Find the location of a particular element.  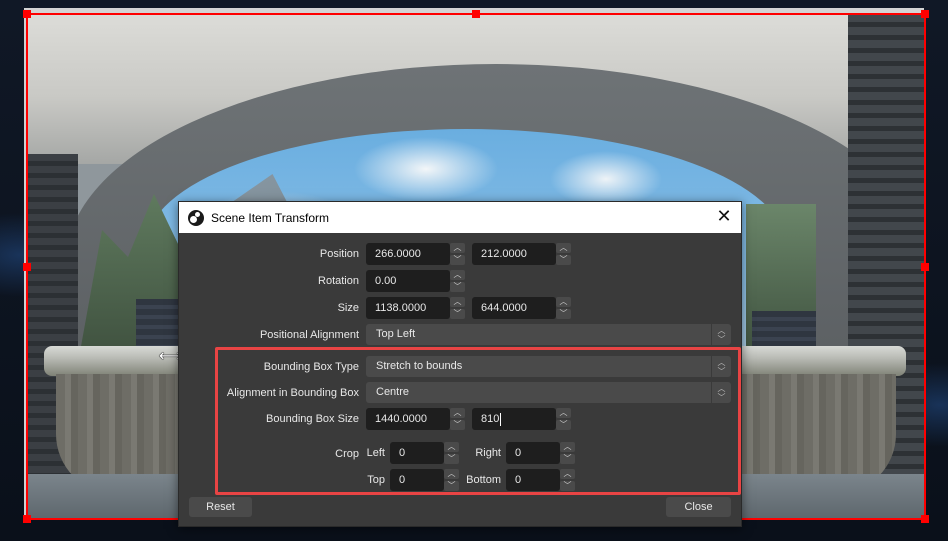

alignment-in-bounding-box-label: Alignment in Bounding Box is located at coordinates (292, 393).